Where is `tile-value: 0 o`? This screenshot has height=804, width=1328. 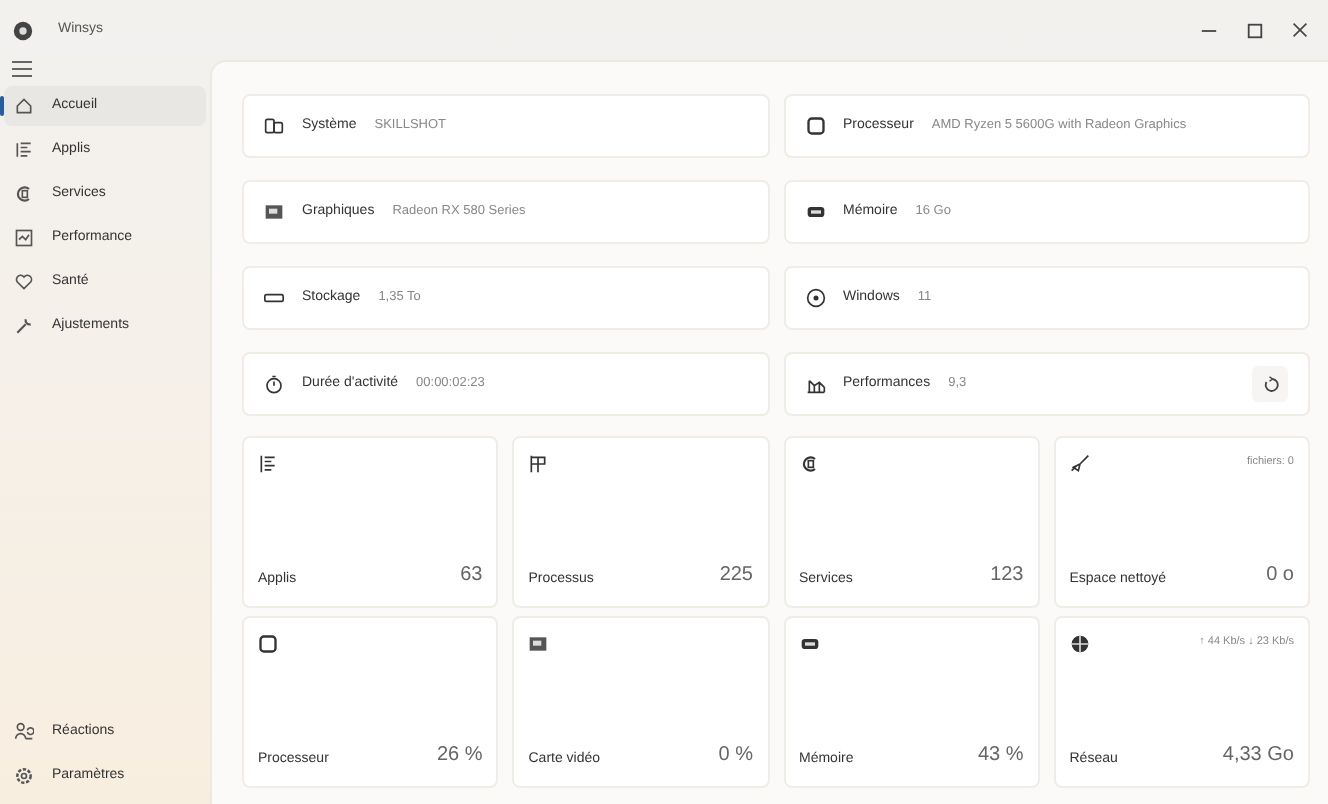
tile-value: 0 o is located at coordinates (1280, 576).